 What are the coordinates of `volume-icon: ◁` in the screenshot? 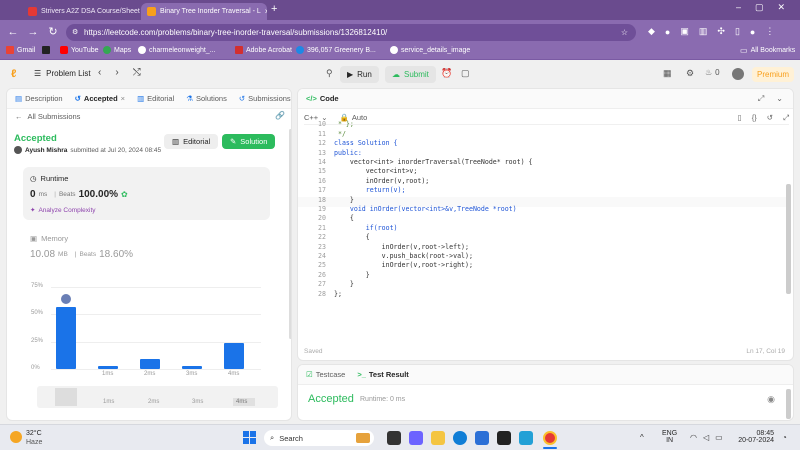 It's located at (706, 437).